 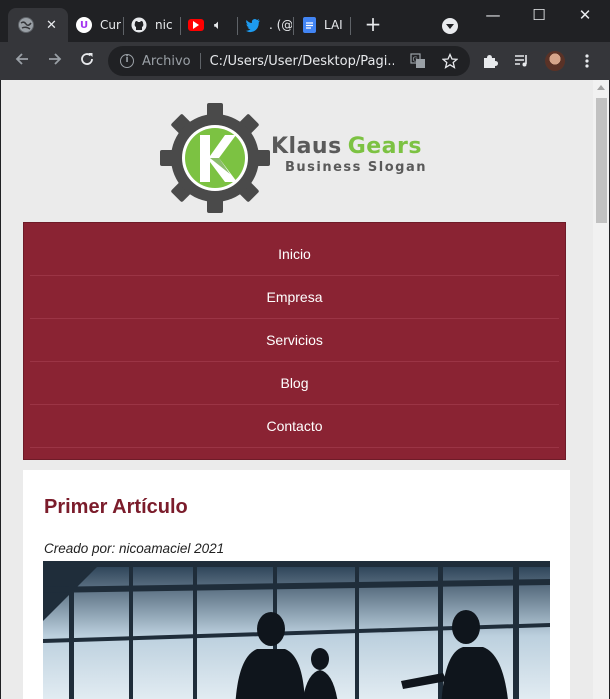 I want to click on tab-udemy: U Cur, so click(x=97, y=25).